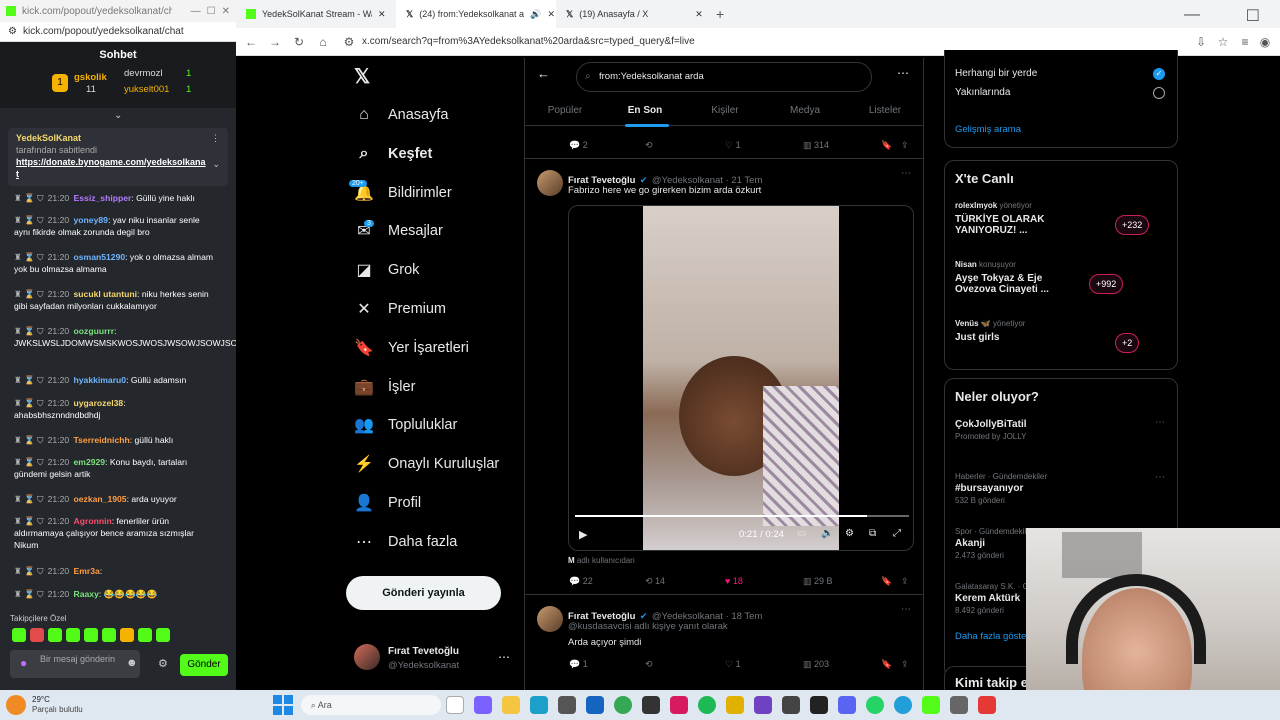  What do you see at coordinates (1253, 16) in the screenshot?
I see `maximize-icon: ☐` at bounding box center [1253, 16].